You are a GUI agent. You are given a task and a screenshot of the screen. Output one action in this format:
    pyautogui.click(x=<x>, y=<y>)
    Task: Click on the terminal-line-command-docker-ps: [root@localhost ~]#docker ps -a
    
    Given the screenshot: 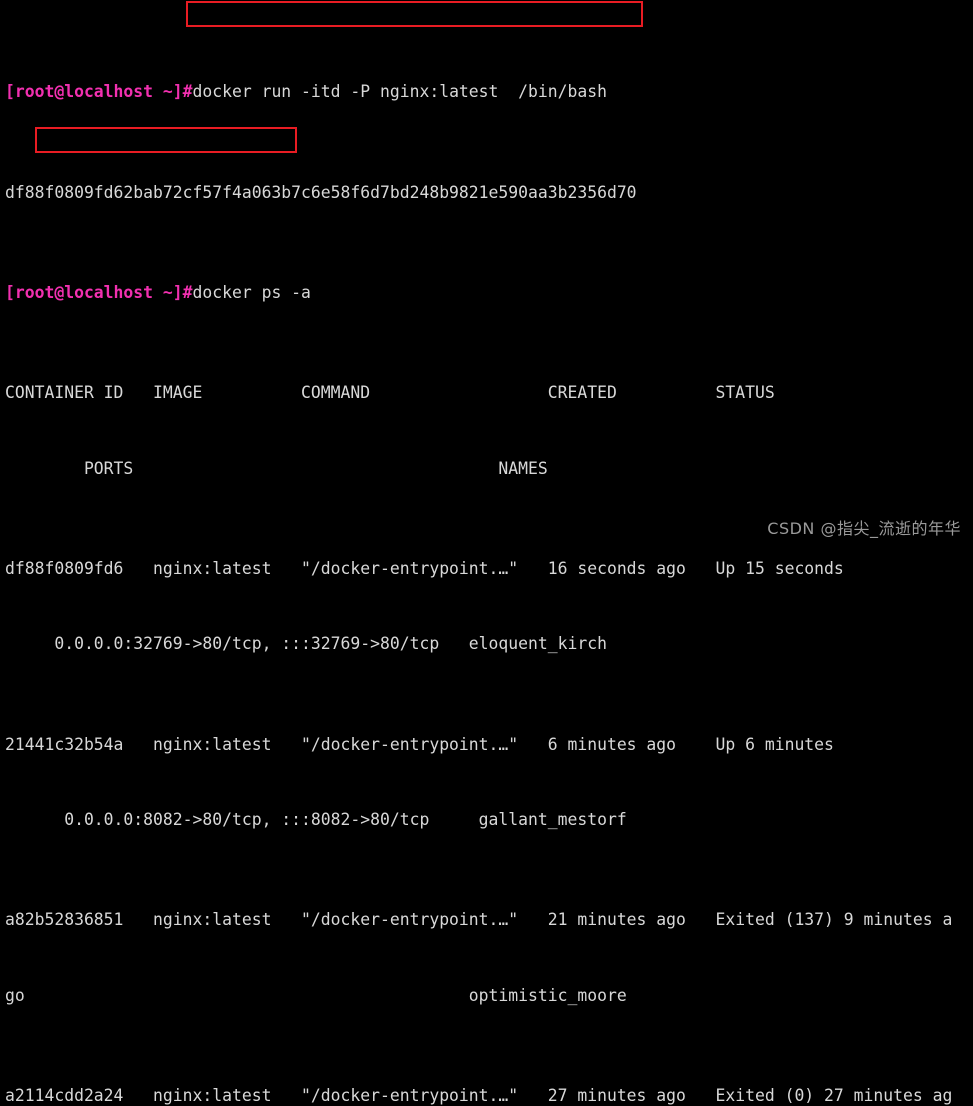 What is the action you would take?
    pyautogui.click(x=489, y=292)
    